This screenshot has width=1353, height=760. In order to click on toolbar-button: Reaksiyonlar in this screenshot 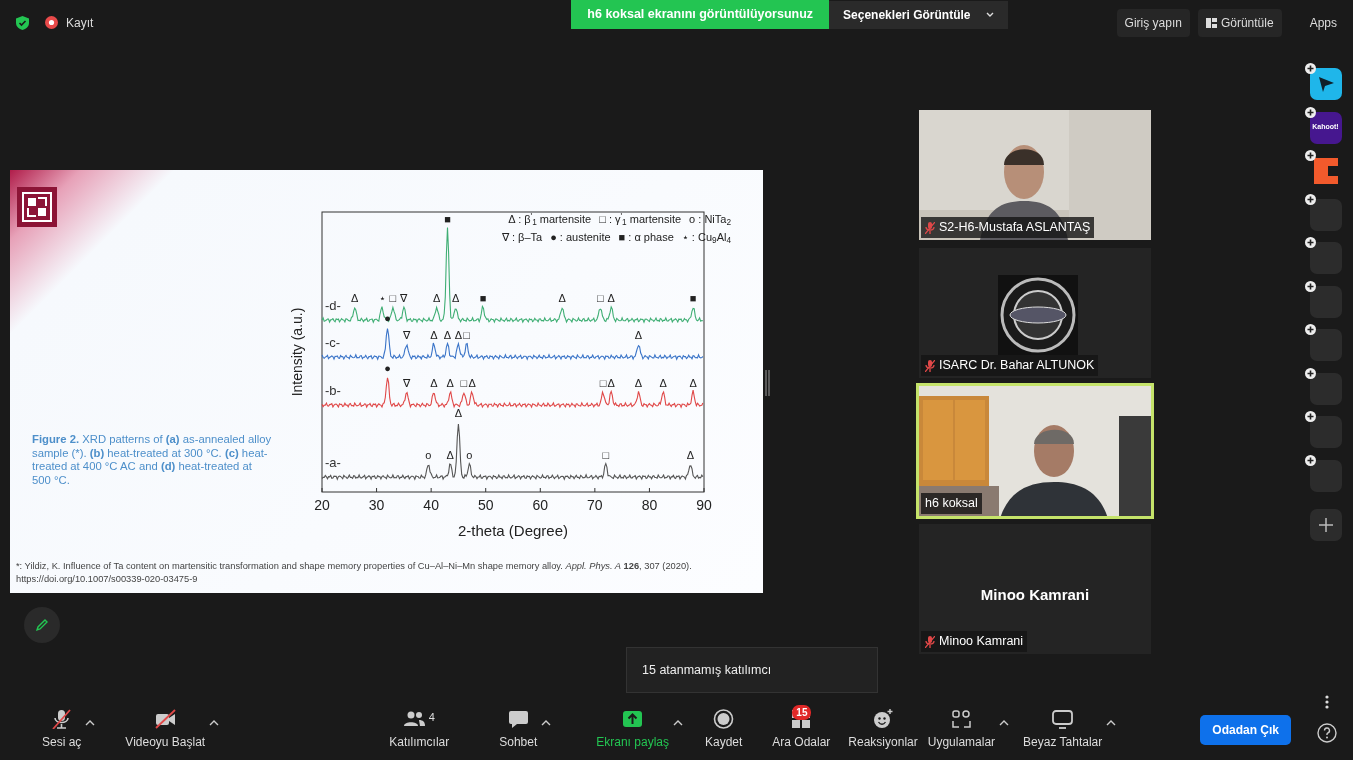, I will do `click(883, 730)`.